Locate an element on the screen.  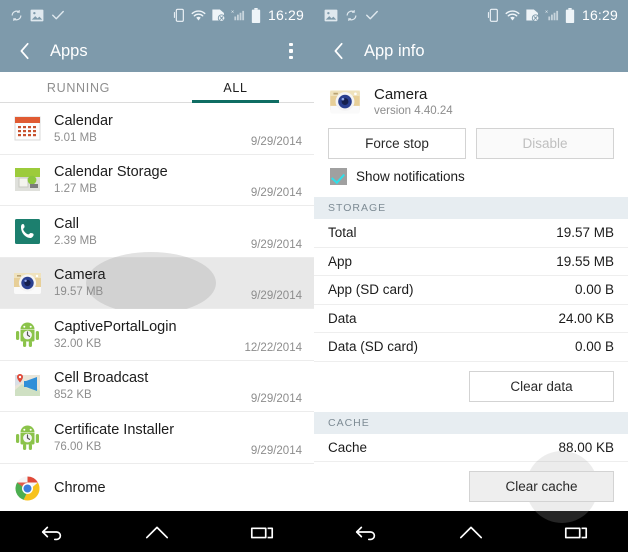
clear-data-row: Clear data is located at coordinates (471, 387).